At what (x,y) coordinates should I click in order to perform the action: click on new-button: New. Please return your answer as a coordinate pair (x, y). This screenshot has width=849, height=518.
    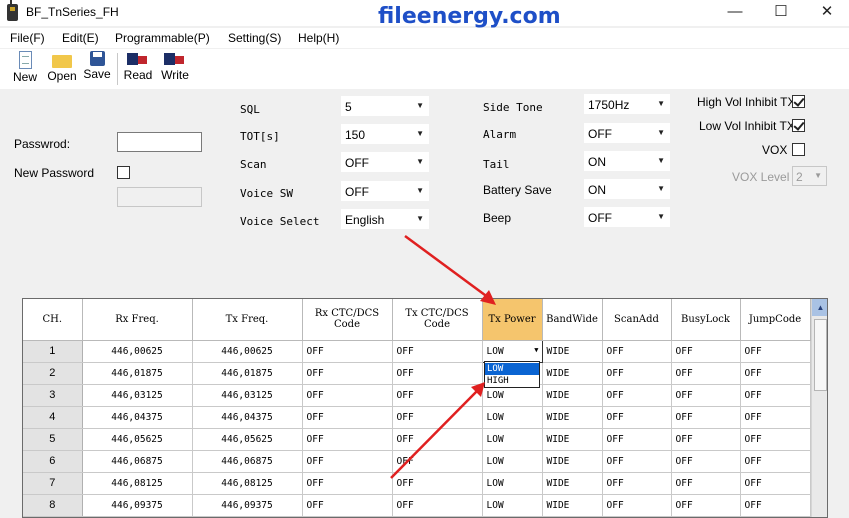
    Looking at the image, I should click on (25, 69).